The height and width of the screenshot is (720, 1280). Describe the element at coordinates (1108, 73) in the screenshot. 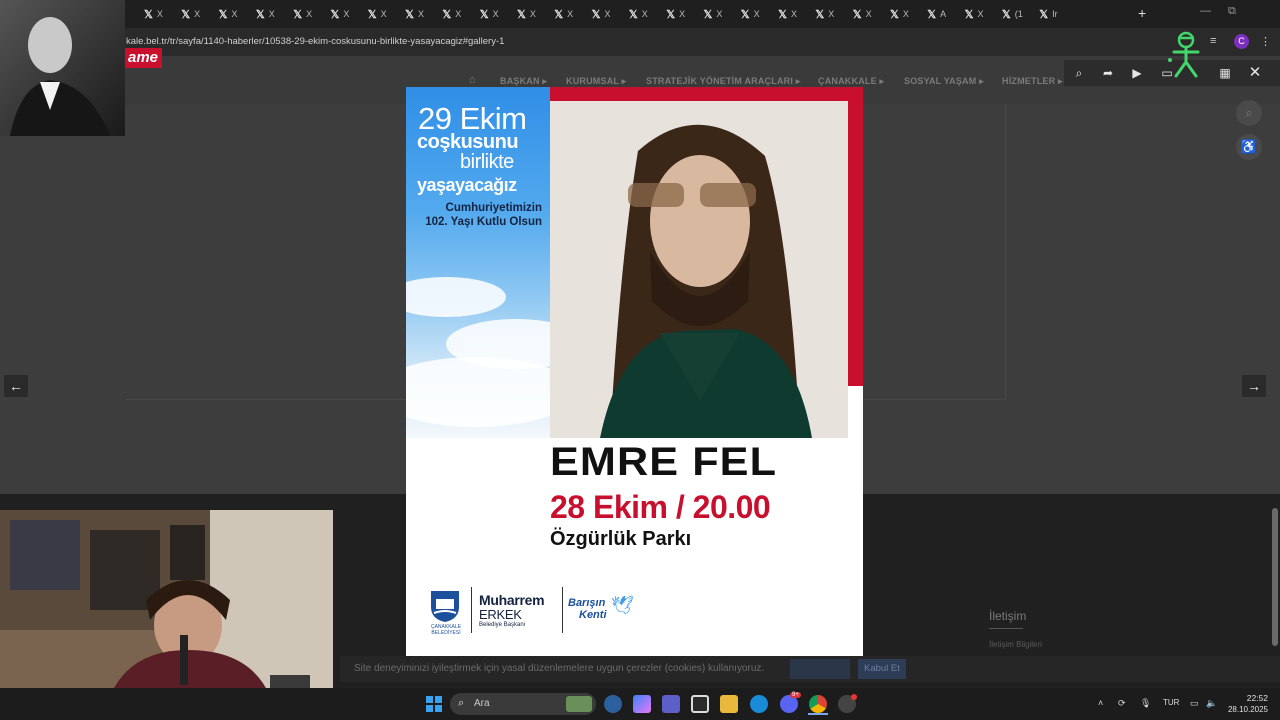

I see `share-icon: ➦` at that location.